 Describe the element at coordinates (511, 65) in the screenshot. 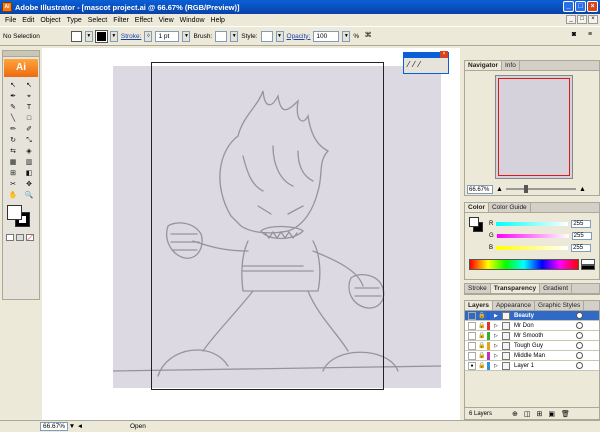

I see `tab-info: Info` at that location.